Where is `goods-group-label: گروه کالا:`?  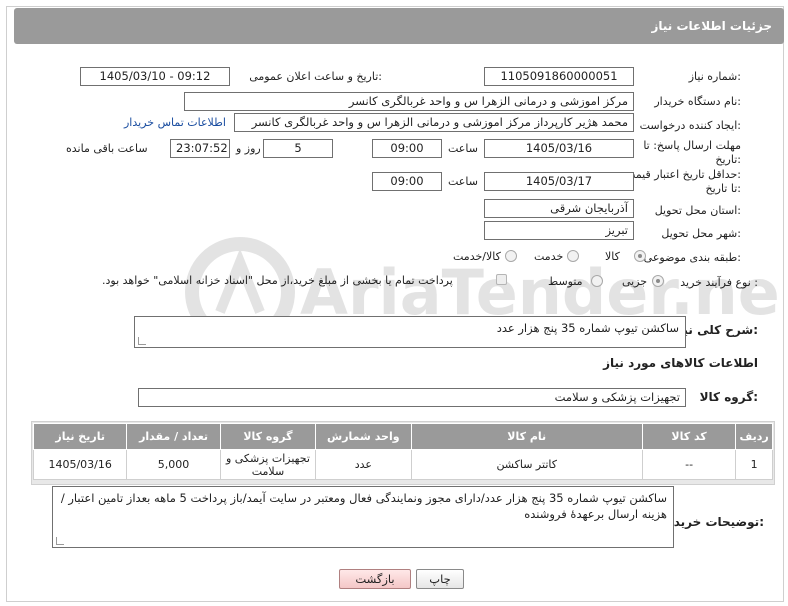
goods-group-label: گروه کالا: is located at coordinates (728, 397).